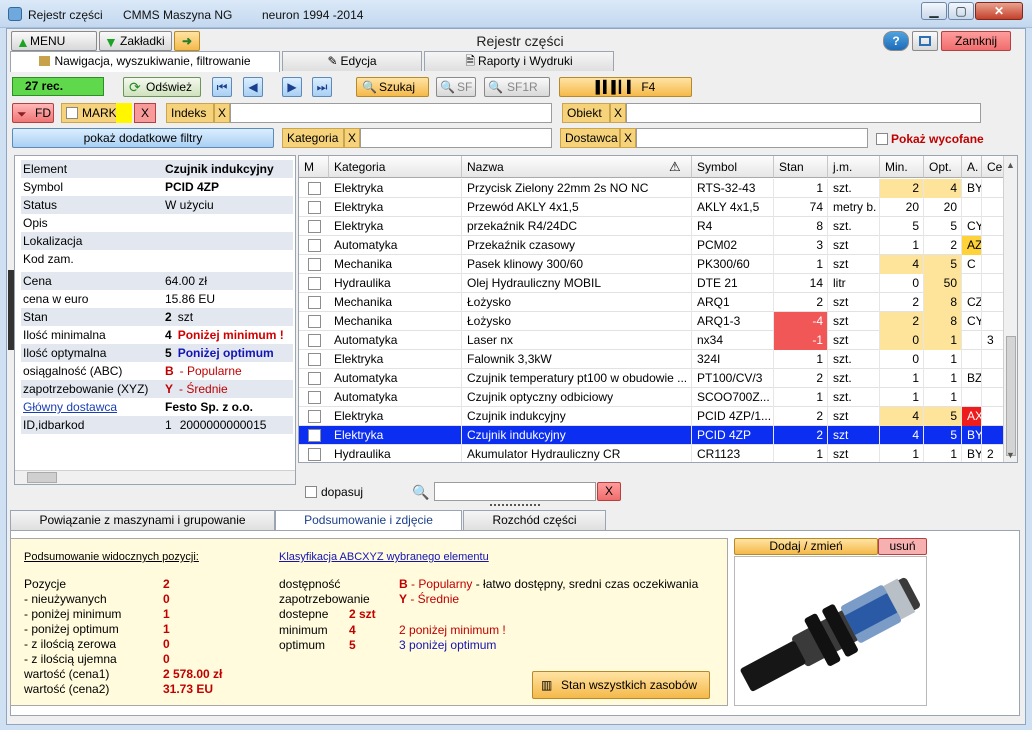  I want to click on column-header: Kategoria, so click(395, 167).